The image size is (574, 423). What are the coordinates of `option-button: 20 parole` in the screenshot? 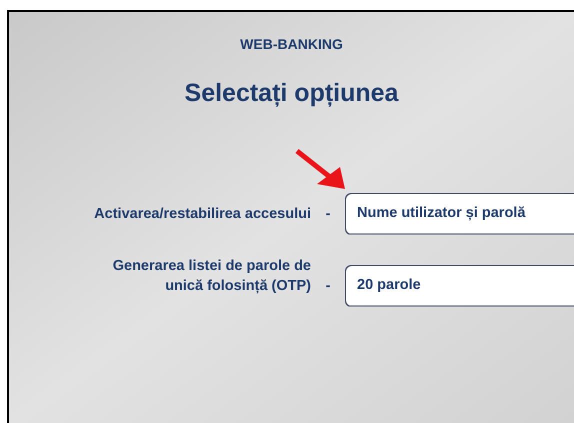 It's located at (459, 285).